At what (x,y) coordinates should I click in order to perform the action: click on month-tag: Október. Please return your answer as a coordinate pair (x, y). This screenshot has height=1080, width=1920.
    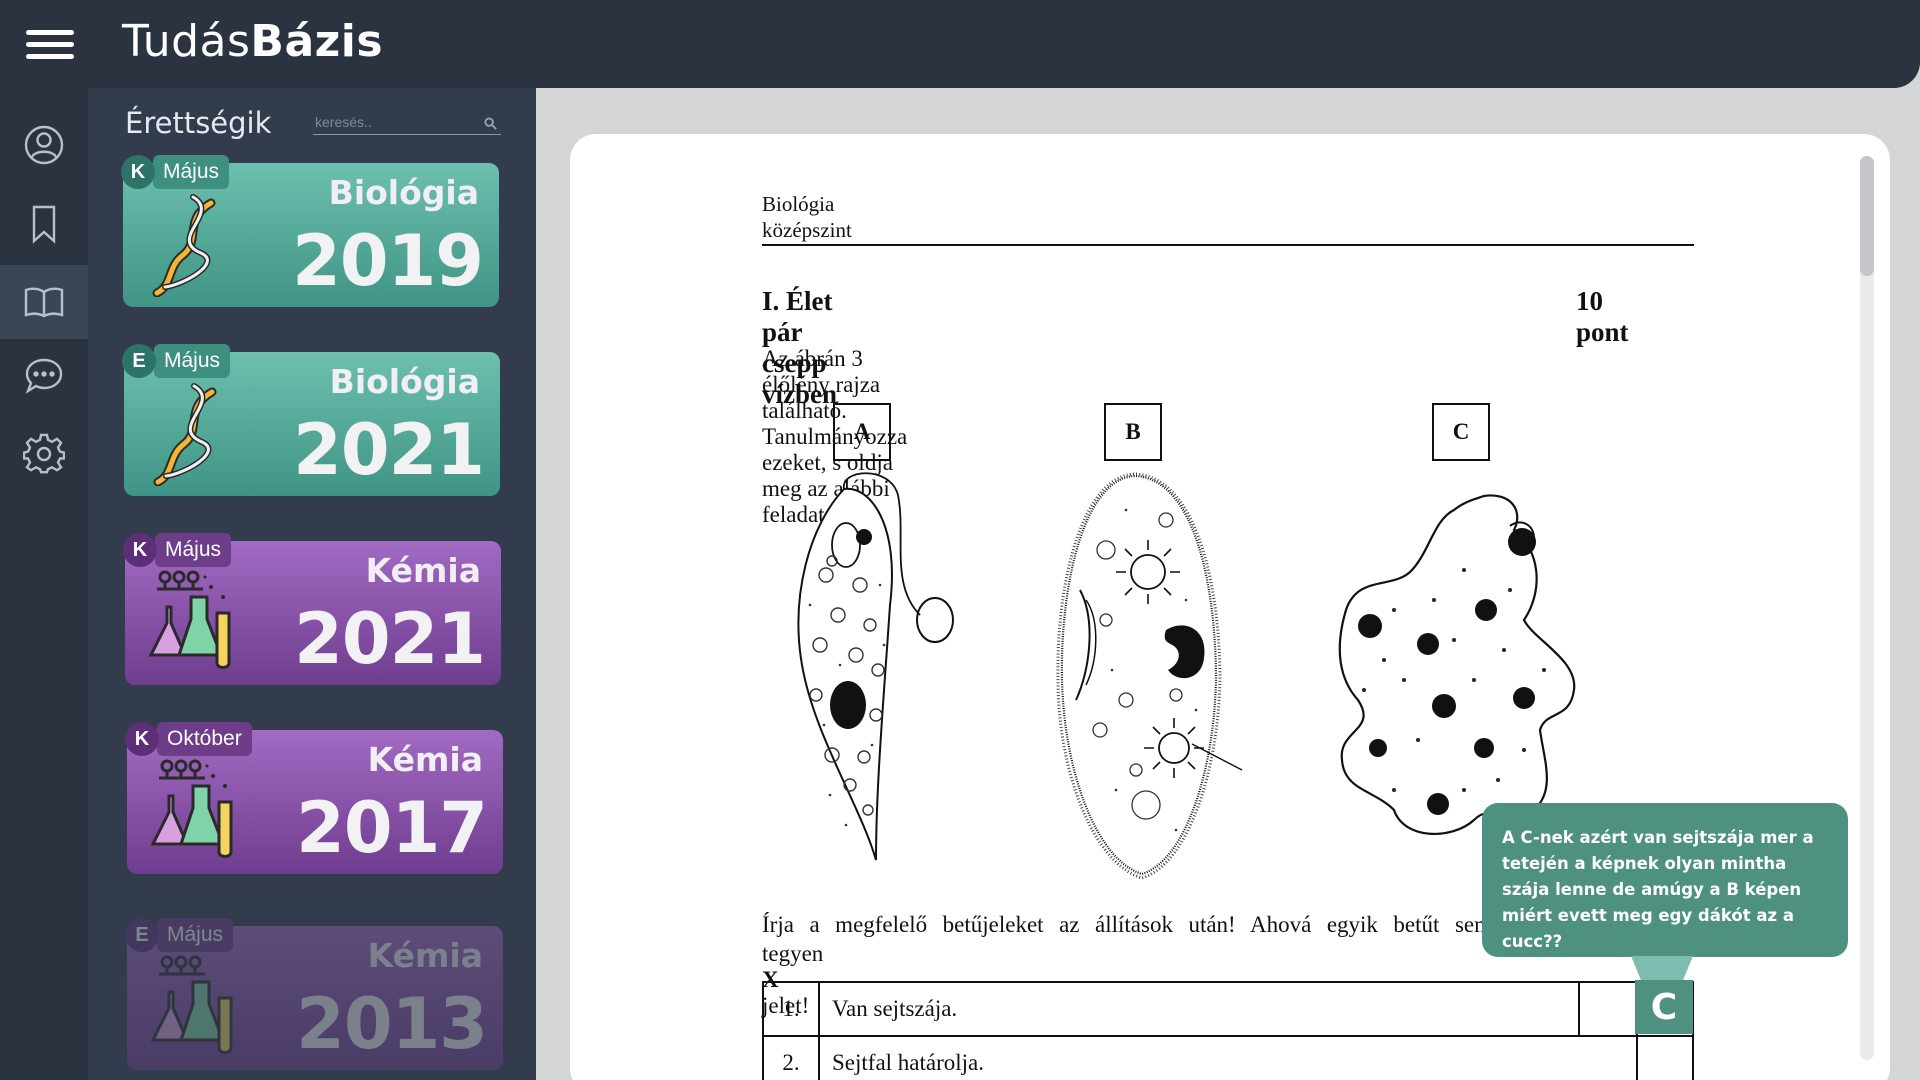
    Looking at the image, I should click on (204, 739).